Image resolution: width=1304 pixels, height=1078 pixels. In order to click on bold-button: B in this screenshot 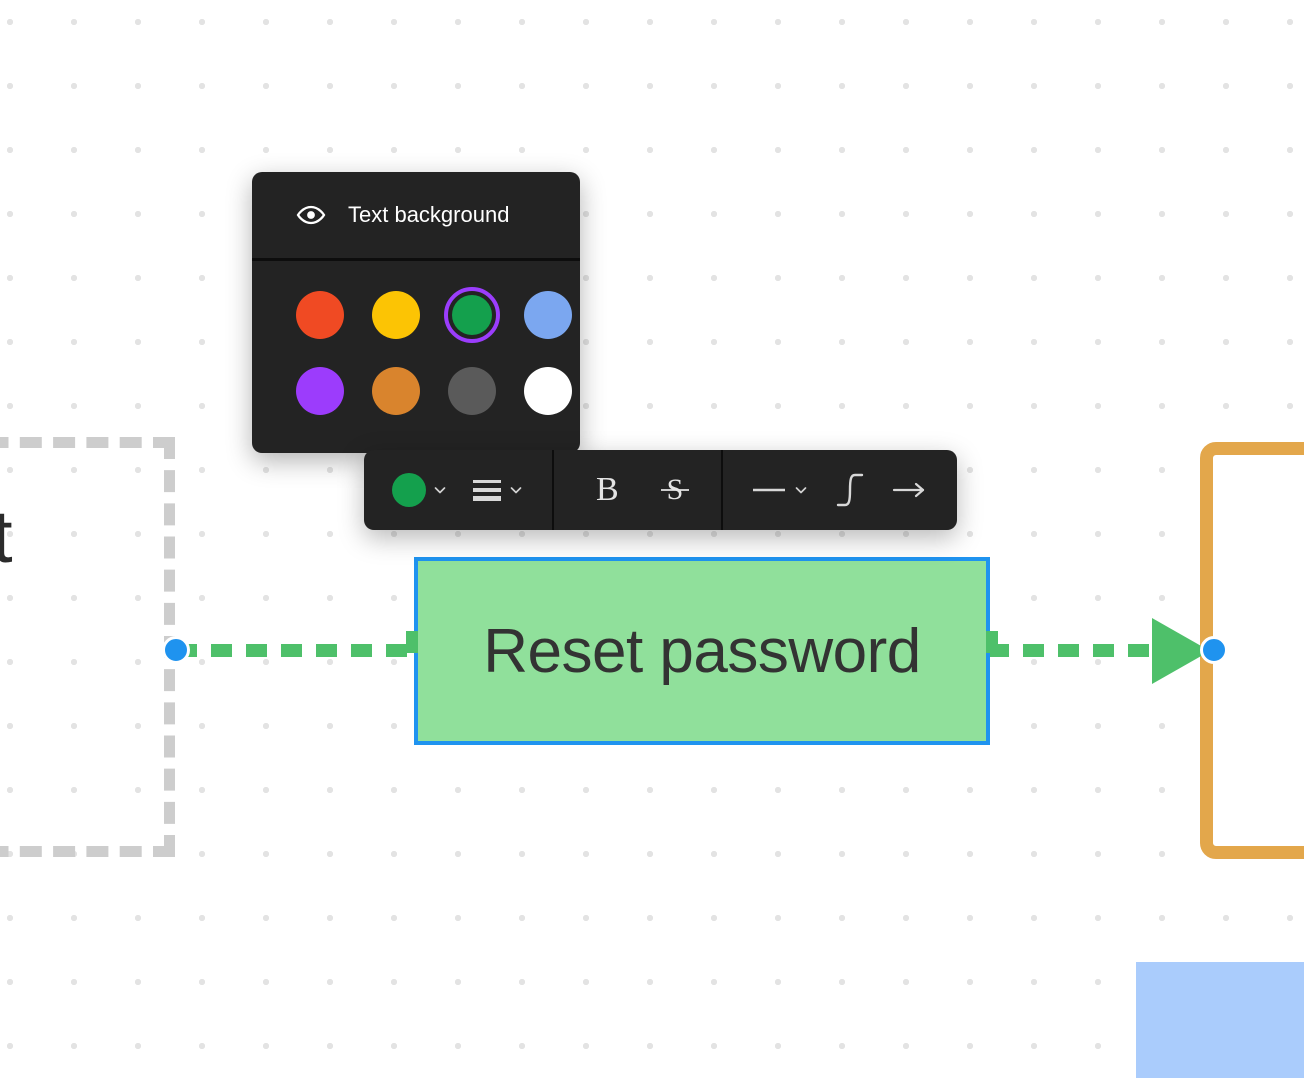, I will do `click(607, 490)`.